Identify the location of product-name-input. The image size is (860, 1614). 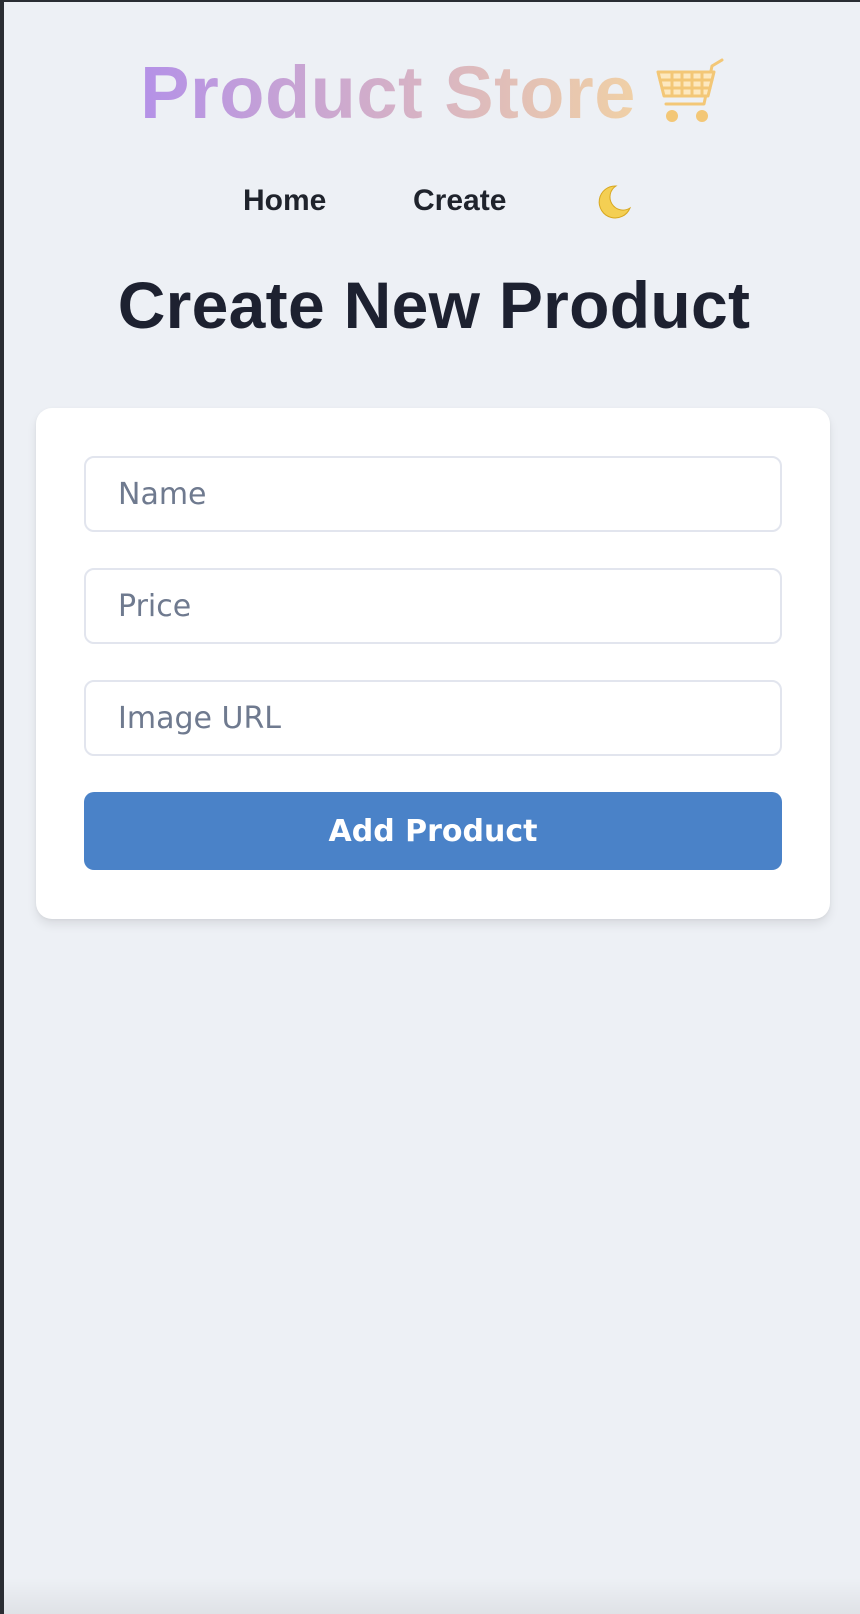
(433, 494).